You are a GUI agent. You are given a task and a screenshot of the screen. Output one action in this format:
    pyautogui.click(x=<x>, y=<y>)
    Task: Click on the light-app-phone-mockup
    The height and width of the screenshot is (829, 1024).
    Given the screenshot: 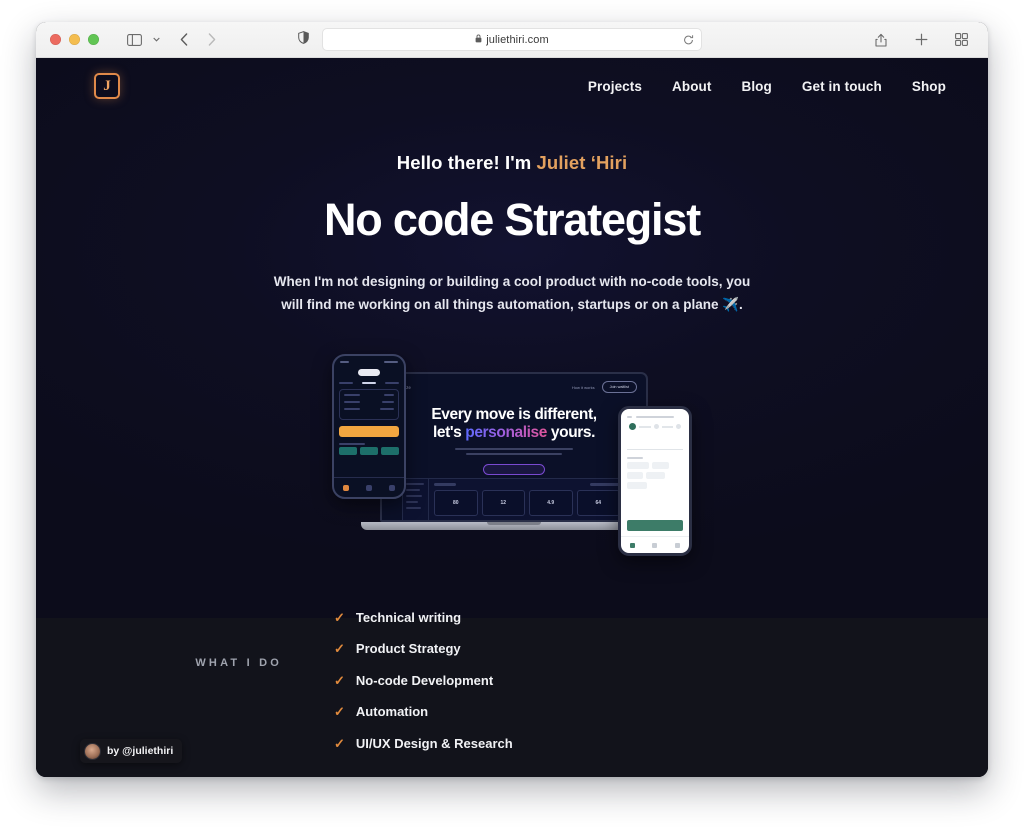 What is the action you would take?
    pyautogui.click(x=655, y=481)
    